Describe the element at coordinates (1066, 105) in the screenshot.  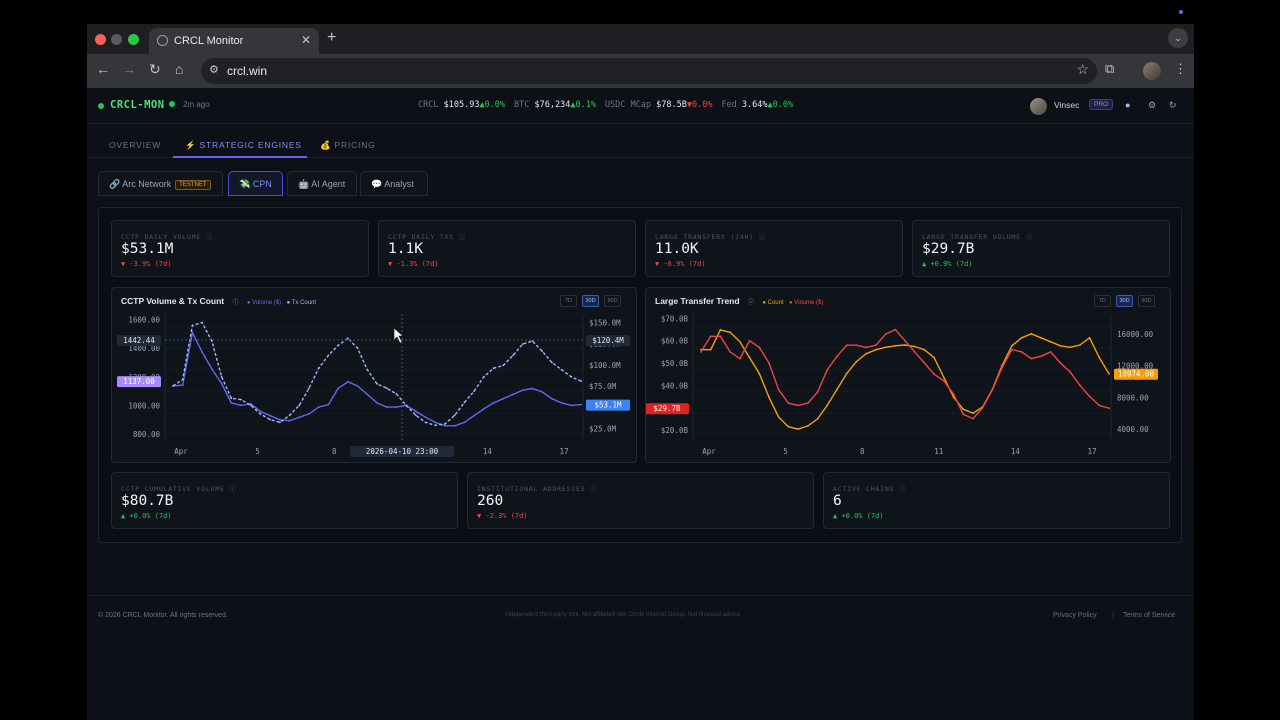
I see `user-name: Vinsec` at that location.